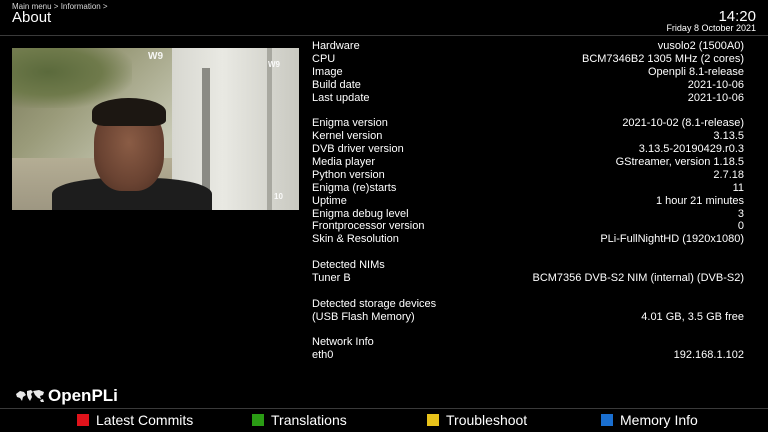 This screenshot has width=768, height=432. I want to click on system-info-row: Build date 2021-10-06, so click(528, 85).